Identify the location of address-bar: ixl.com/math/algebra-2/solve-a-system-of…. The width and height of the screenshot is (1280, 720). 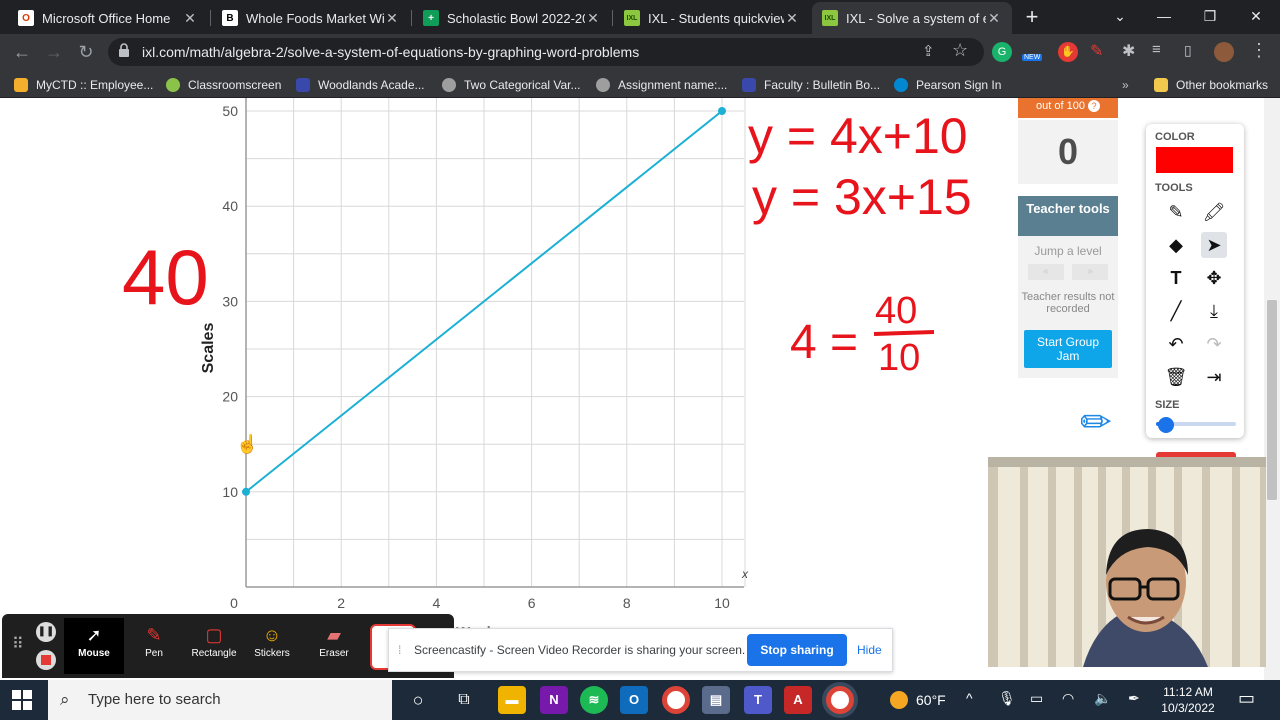
(546, 52).